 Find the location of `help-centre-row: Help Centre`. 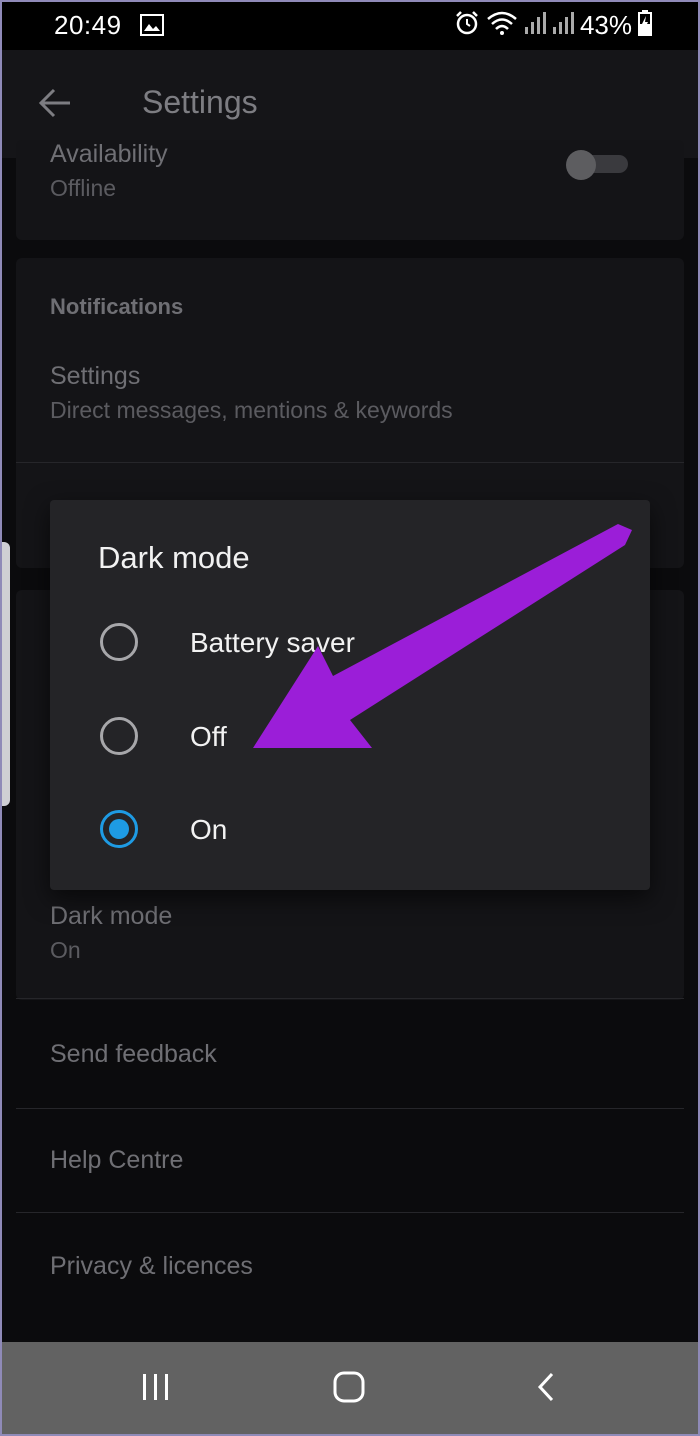

help-centre-row: Help Centre is located at coordinates (350, 1160).